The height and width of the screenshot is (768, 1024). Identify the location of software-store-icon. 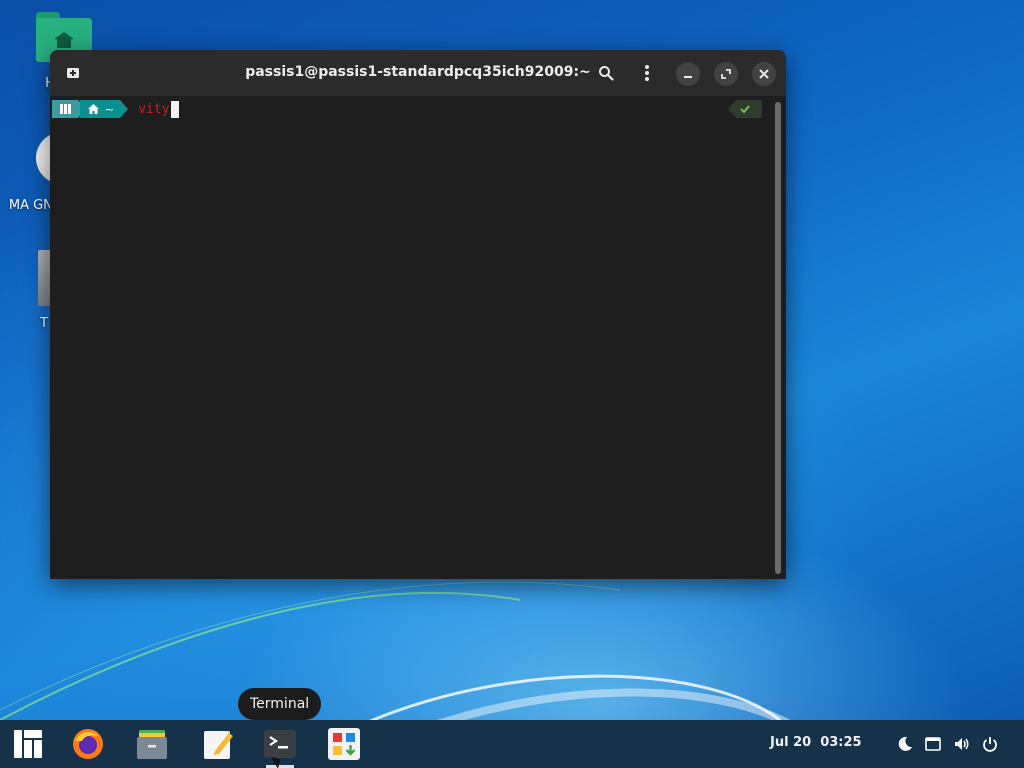
(344, 744).